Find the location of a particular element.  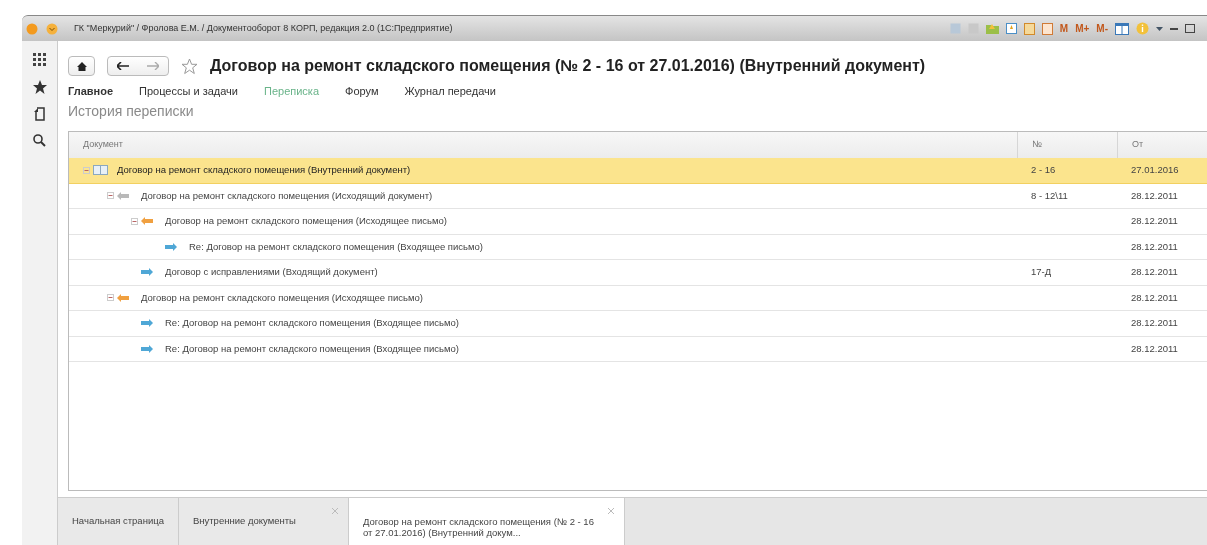

favorite-star-icon is located at coordinates (189, 66).